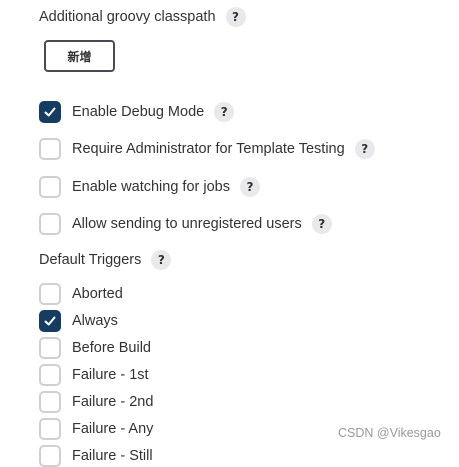 Image resolution: width=459 pixels, height=467 pixels. I want to click on enable-watching-label: Enable watching for jobs, so click(151, 187).